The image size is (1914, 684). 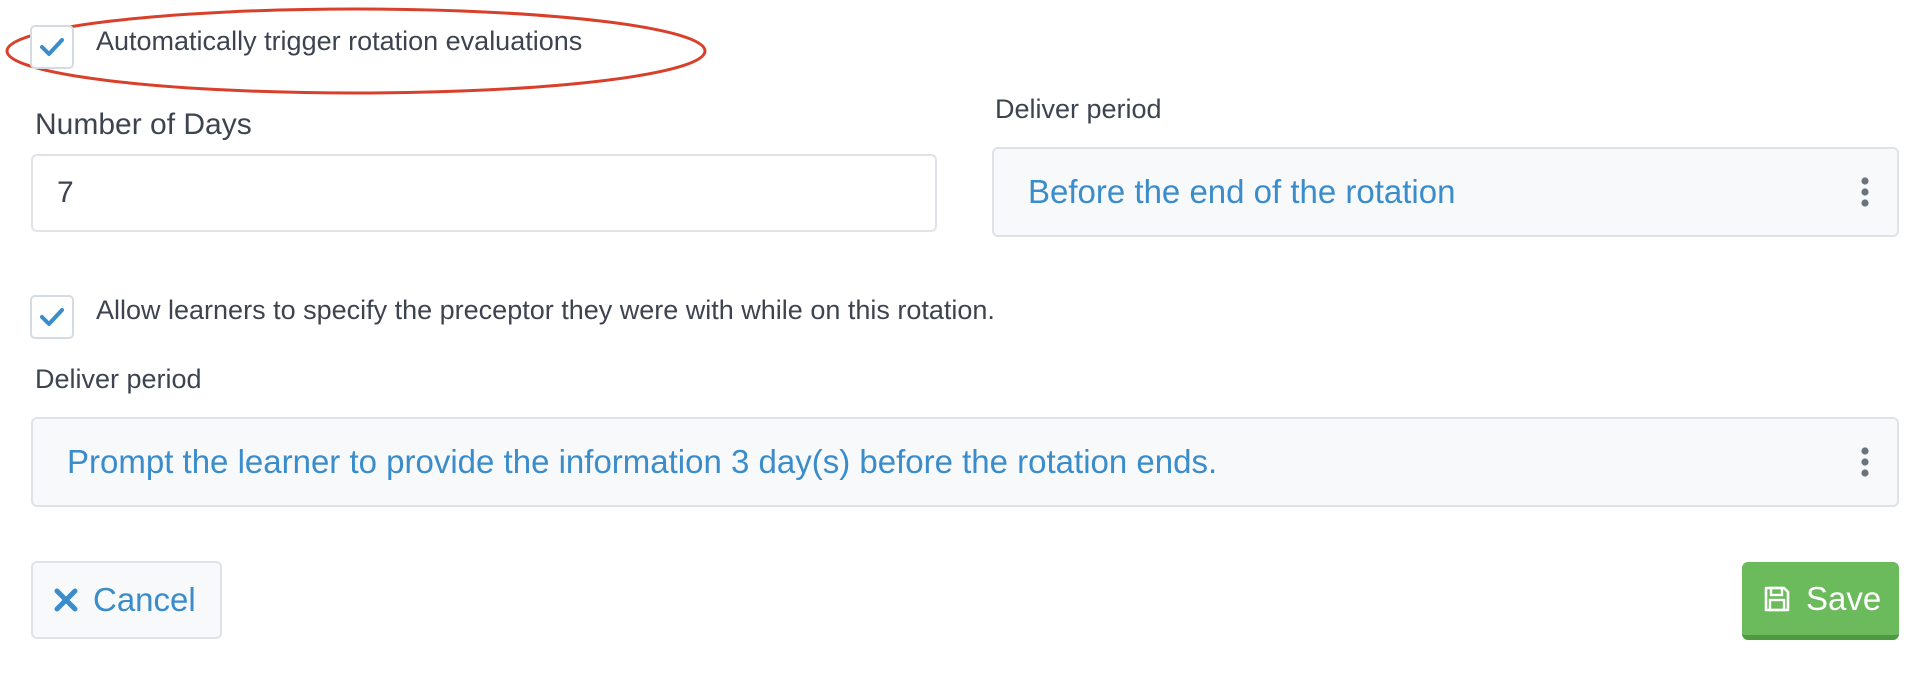 What do you see at coordinates (484, 193) in the screenshot?
I see `number-of-days-input` at bounding box center [484, 193].